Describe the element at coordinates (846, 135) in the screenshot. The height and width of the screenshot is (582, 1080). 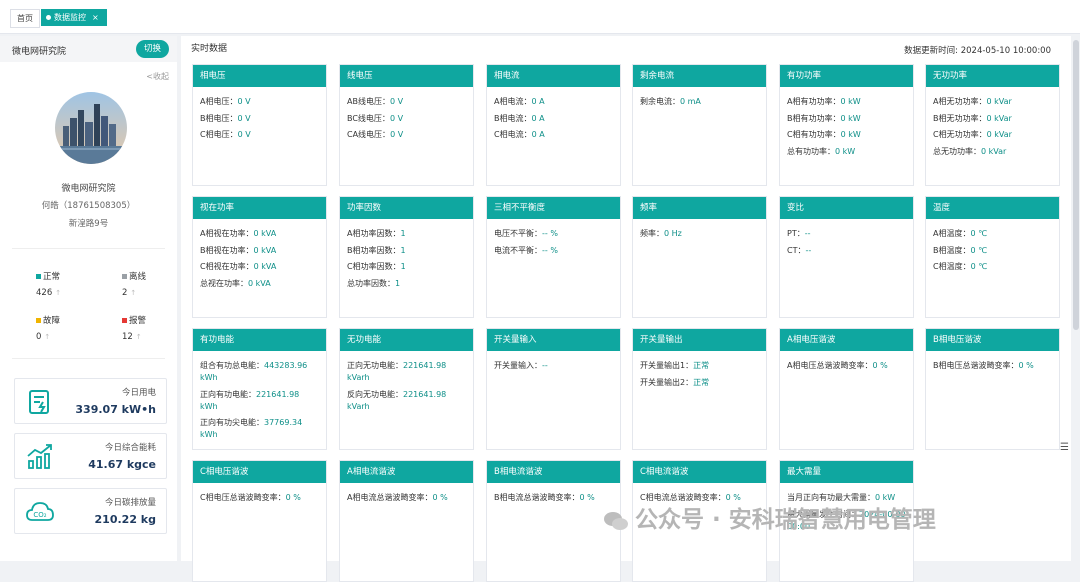
I see `card-row: C相有功功率：0 kW` at that location.